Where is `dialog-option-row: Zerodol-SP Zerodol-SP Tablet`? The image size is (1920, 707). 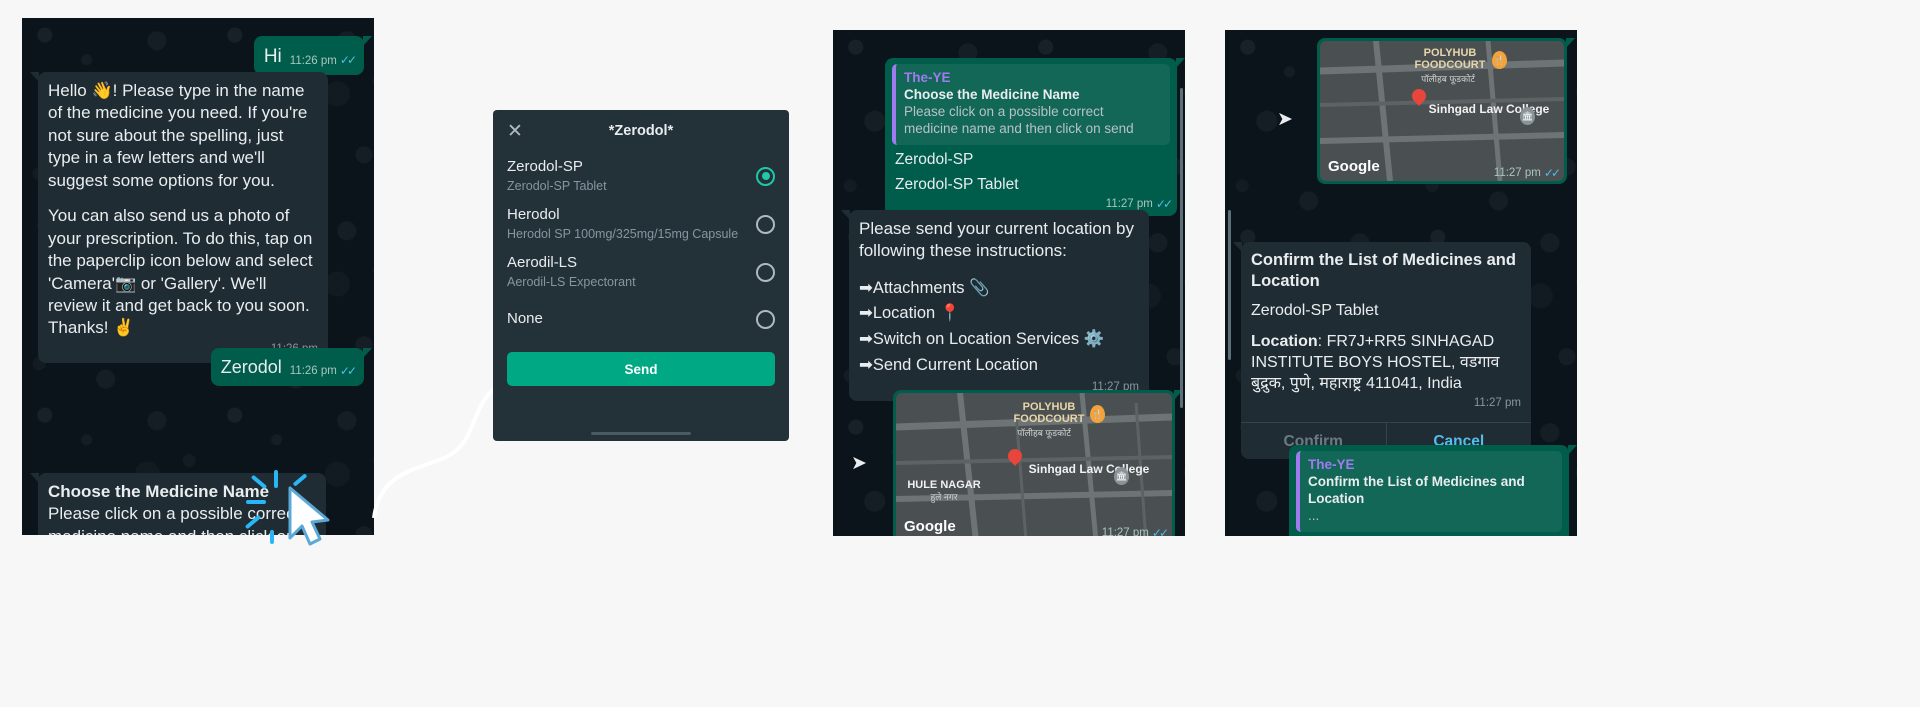 dialog-option-row: Zerodol-SP Zerodol-SP Tablet is located at coordinates (641, 176).